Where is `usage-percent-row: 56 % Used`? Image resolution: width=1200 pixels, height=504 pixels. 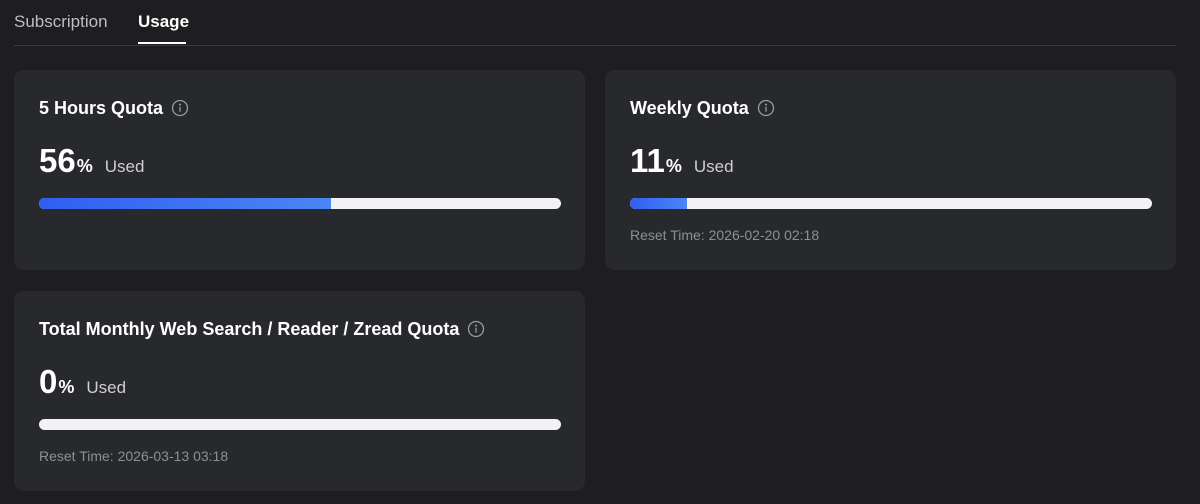
usage-percent-row: 56 % Used is located at coordinates (91, 161).